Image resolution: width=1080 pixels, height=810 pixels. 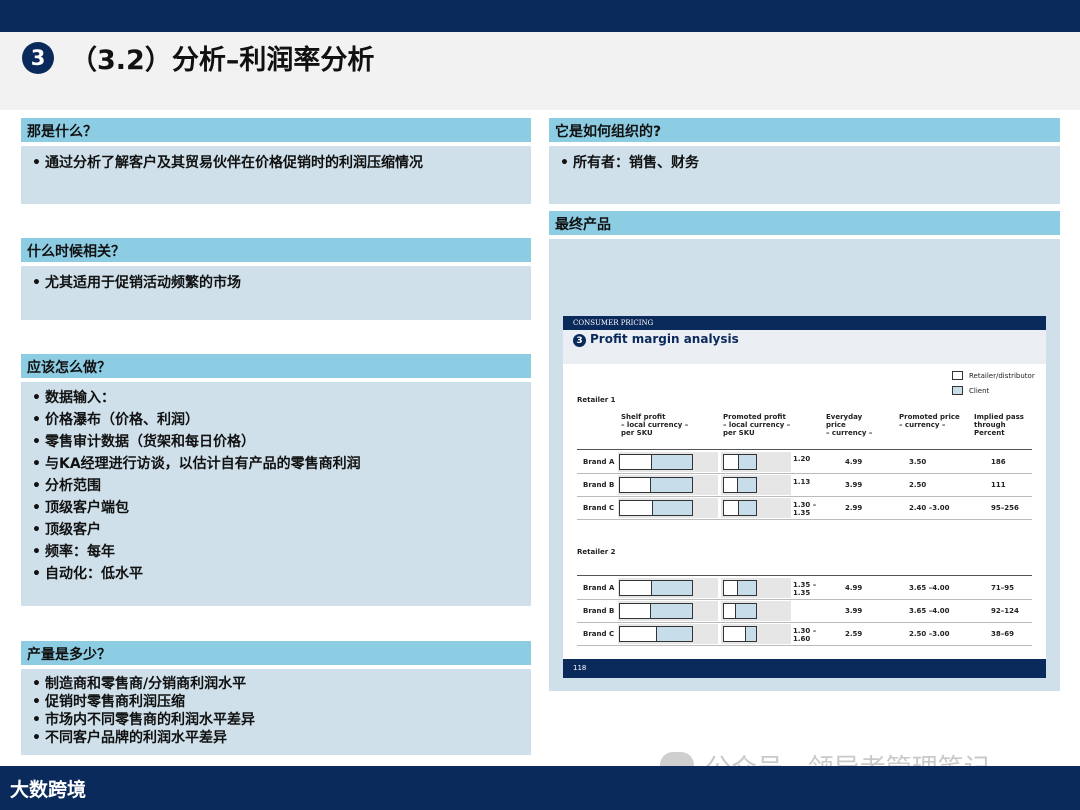 What do you see at coordinates (1002, 634) in the screenshot?
I see `pass-through: 38–69` at bounding box center [1002, 634].